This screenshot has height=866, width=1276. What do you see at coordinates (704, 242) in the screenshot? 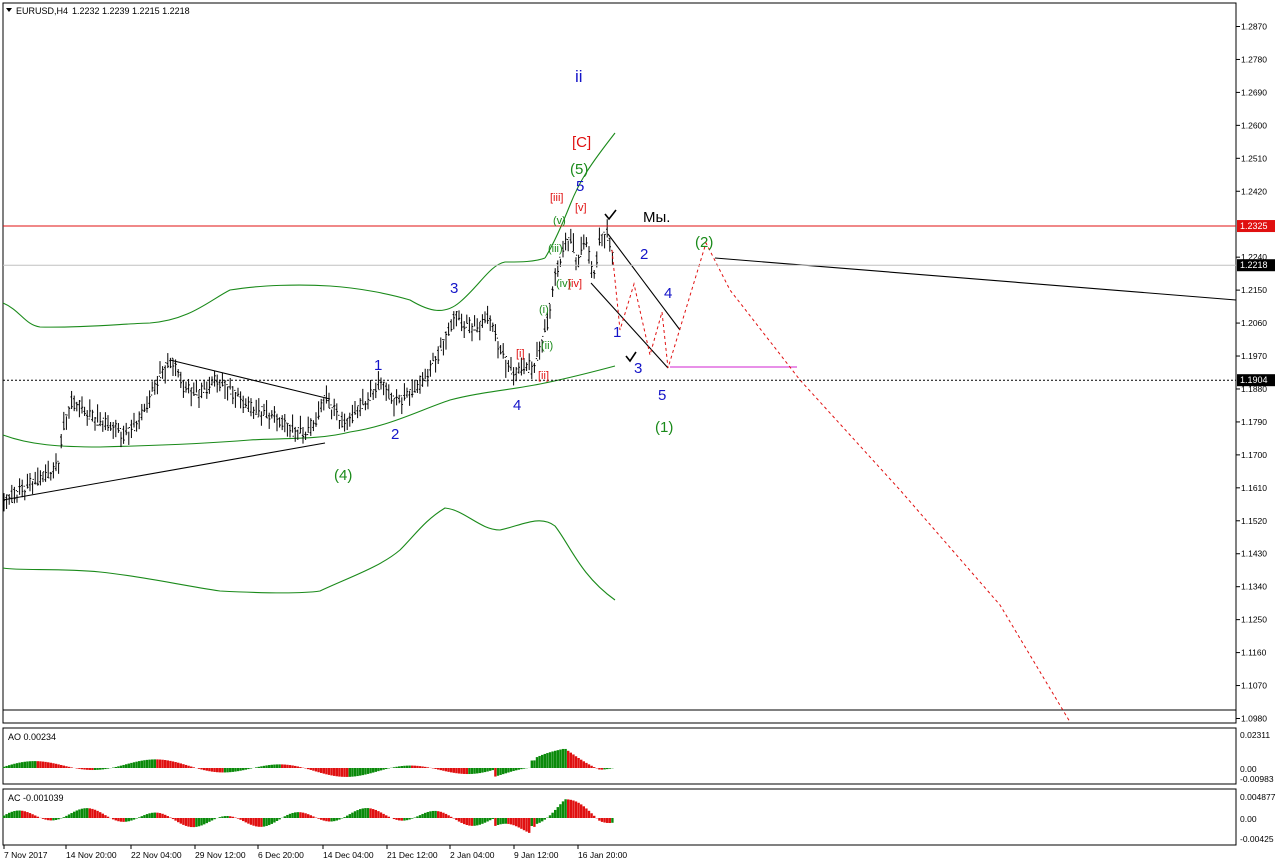
I see `wave-label: (2)` at bounding box center [704, 242].